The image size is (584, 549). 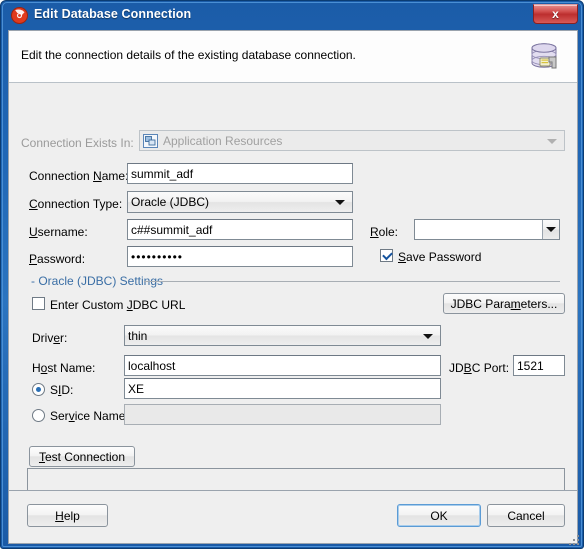 What do you see at coordinates (479, 368) in the screenshot?
I see `jdbc-port-label: JDBC Port:` at bounding box center [479, 368].